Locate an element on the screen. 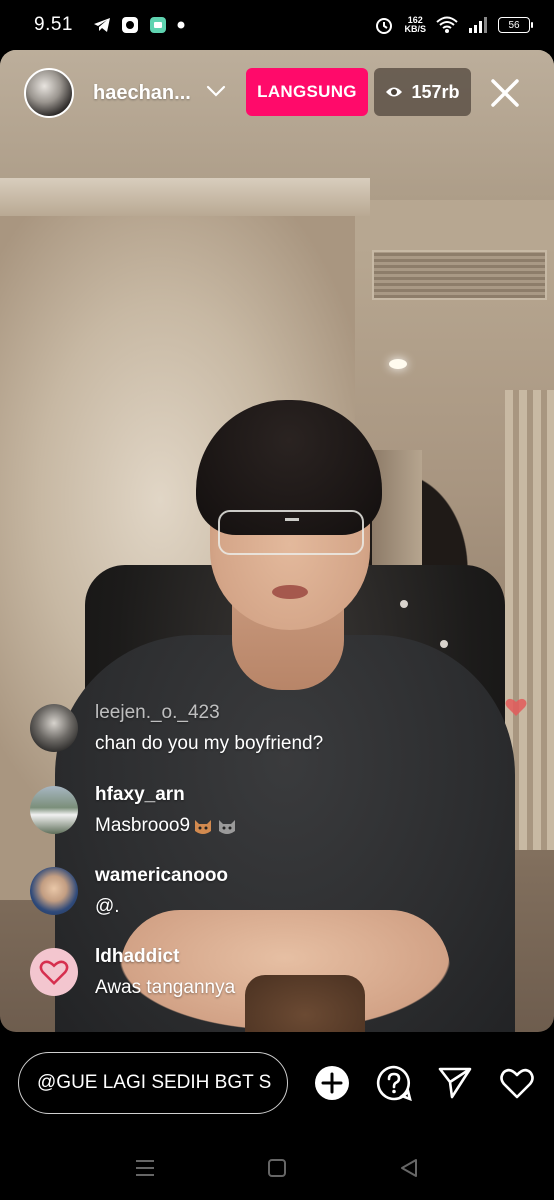  close-icon is located at coordinates (505, 93).